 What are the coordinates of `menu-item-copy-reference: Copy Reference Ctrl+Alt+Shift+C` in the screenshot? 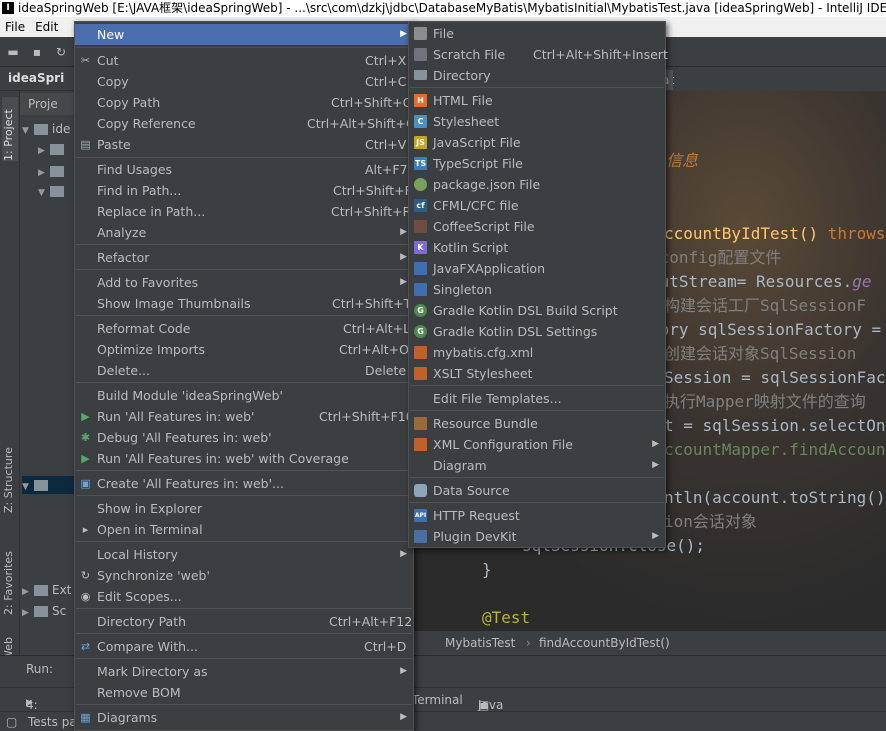 It's located at (245, 123).